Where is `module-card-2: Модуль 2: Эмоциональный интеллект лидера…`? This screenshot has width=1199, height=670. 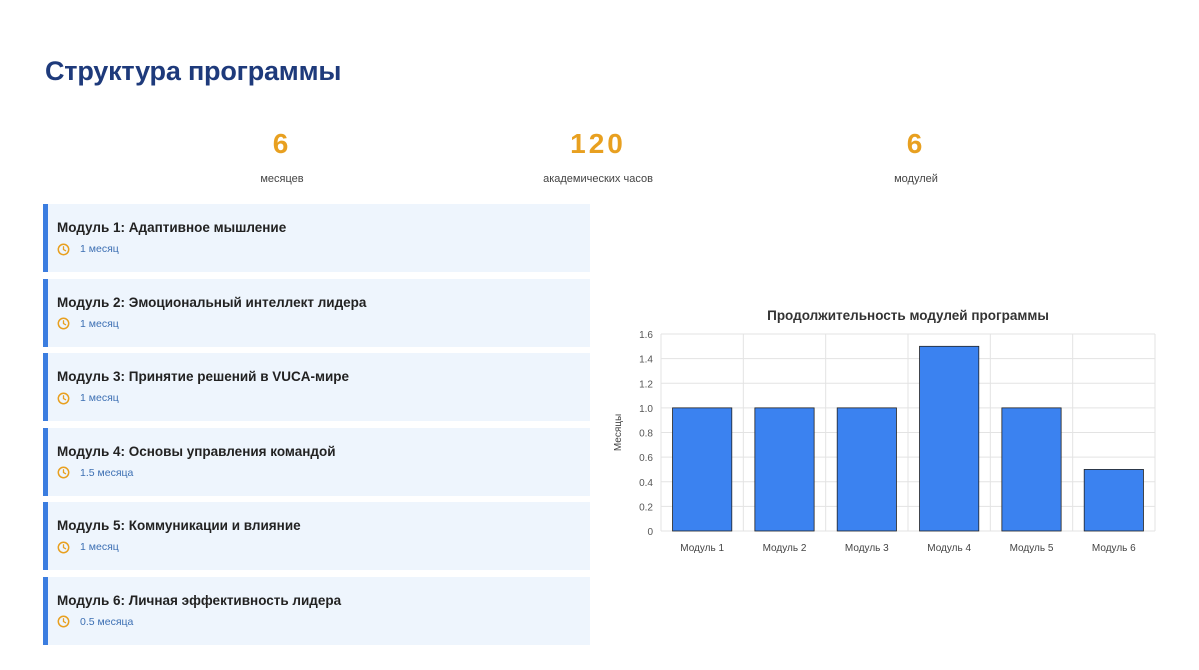 module-card-2: Модуль 2: Эмоциональный интеллект лидера… is located at coordinates (316, 312).